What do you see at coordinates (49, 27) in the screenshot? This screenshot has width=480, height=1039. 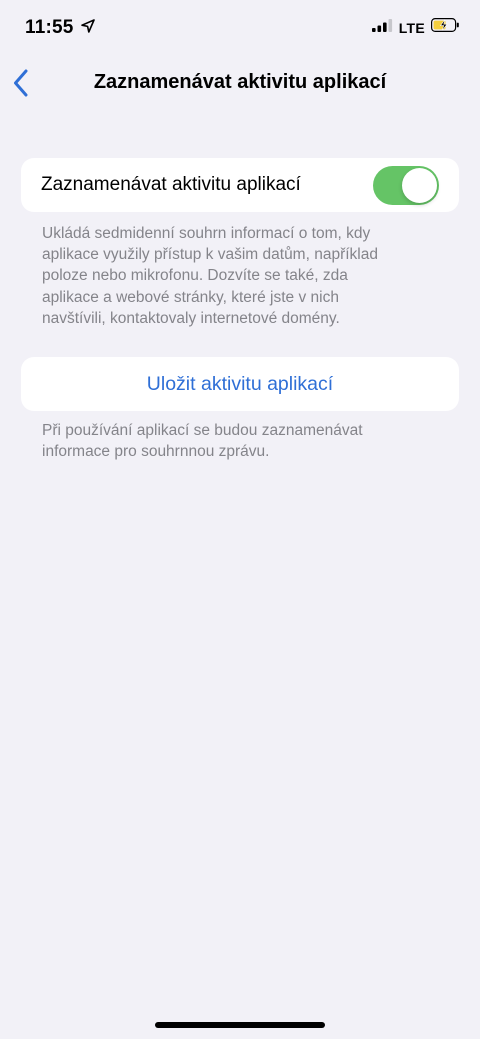 I see `status-time: 11:55` at bounding box center [49, 27].